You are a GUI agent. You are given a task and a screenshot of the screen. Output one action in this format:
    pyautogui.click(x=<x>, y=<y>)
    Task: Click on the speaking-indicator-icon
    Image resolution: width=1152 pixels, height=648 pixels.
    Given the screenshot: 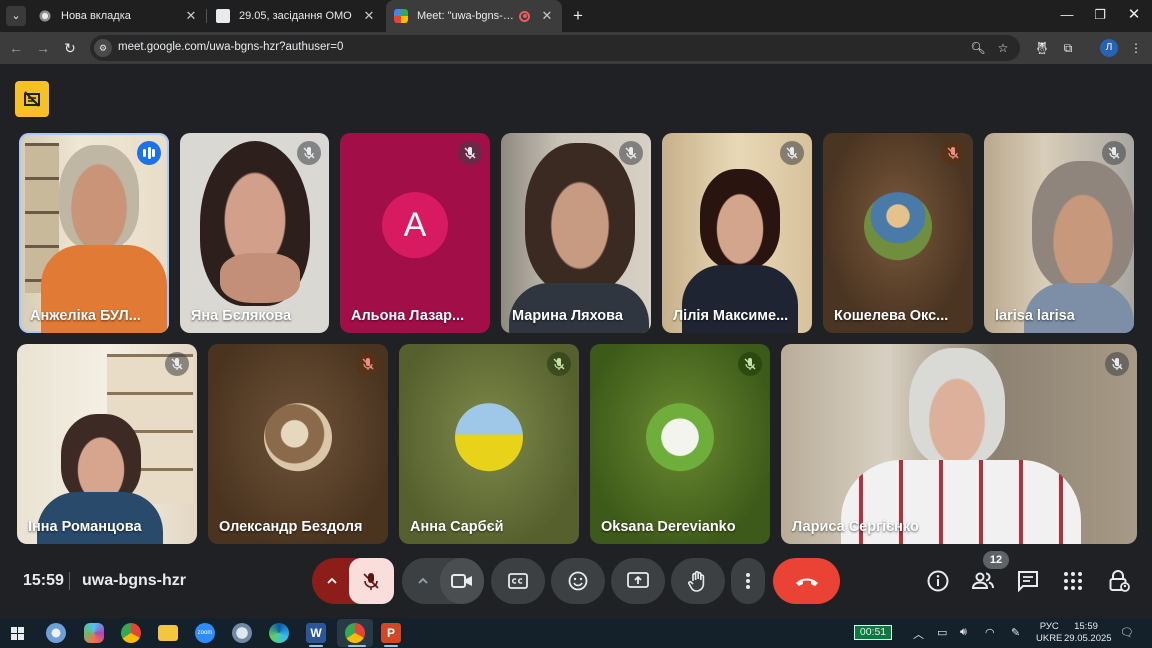 What is the action you would take?
    pyautogui.click(x=149, y=153)
    